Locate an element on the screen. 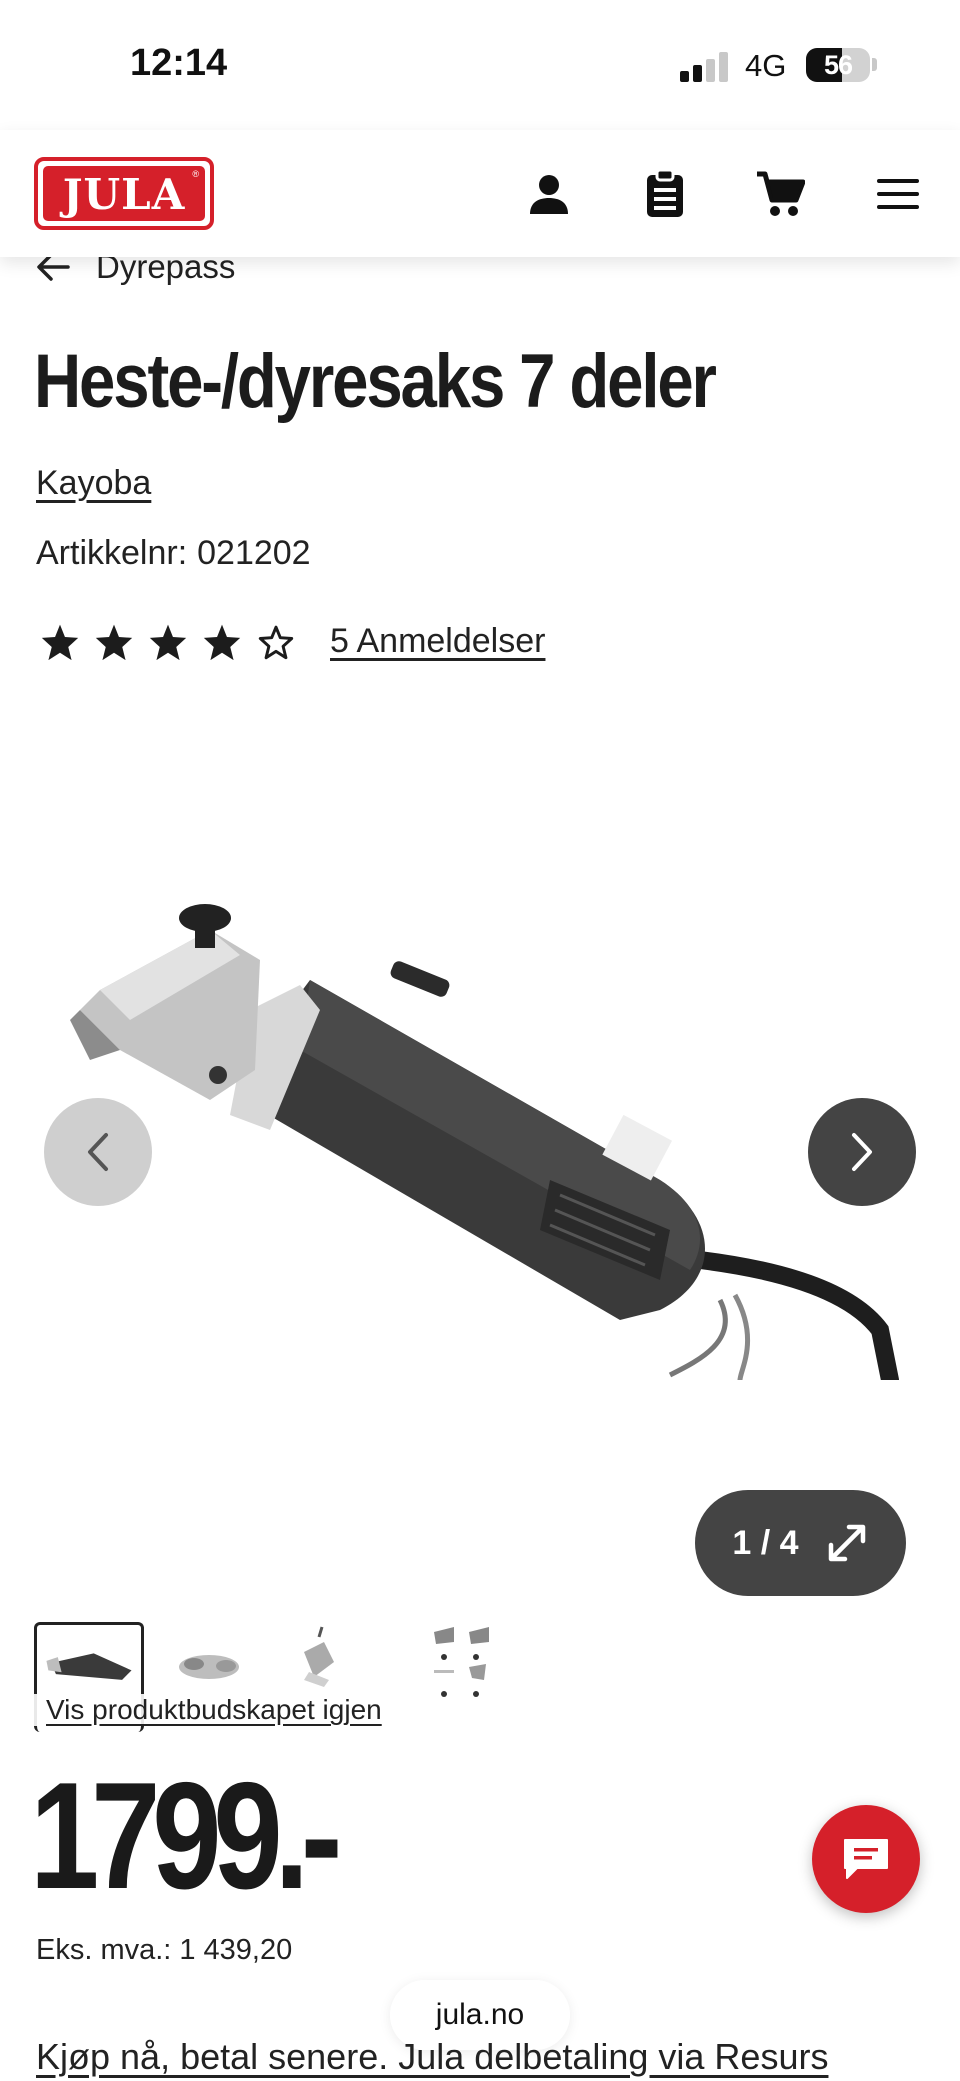 The width and height of the screenshot is (960, 2081). logo-text: JULA is located at coordinates (124, 194).